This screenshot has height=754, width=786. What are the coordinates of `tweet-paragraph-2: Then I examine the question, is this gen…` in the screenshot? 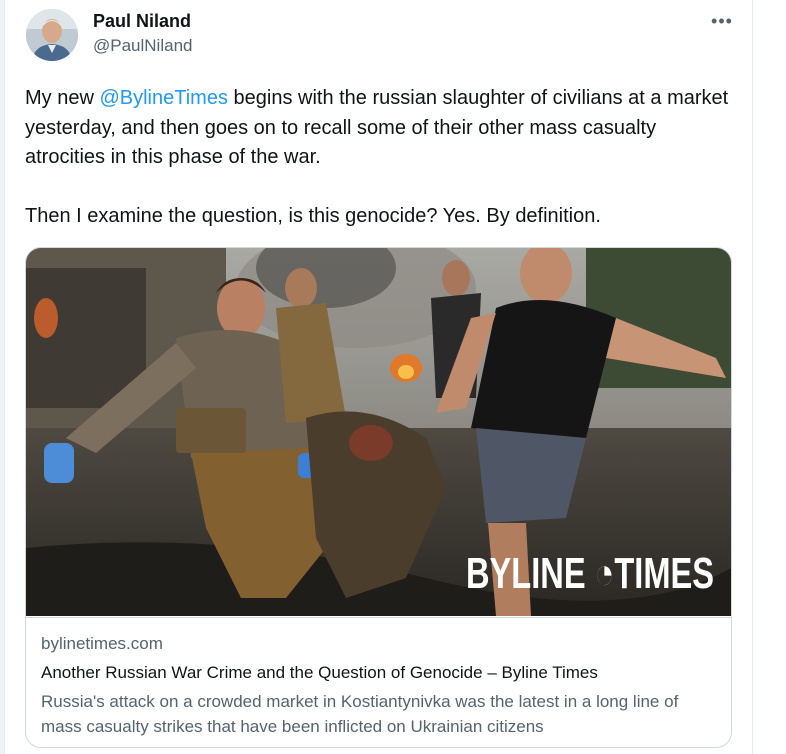 It's located at (313, 216).